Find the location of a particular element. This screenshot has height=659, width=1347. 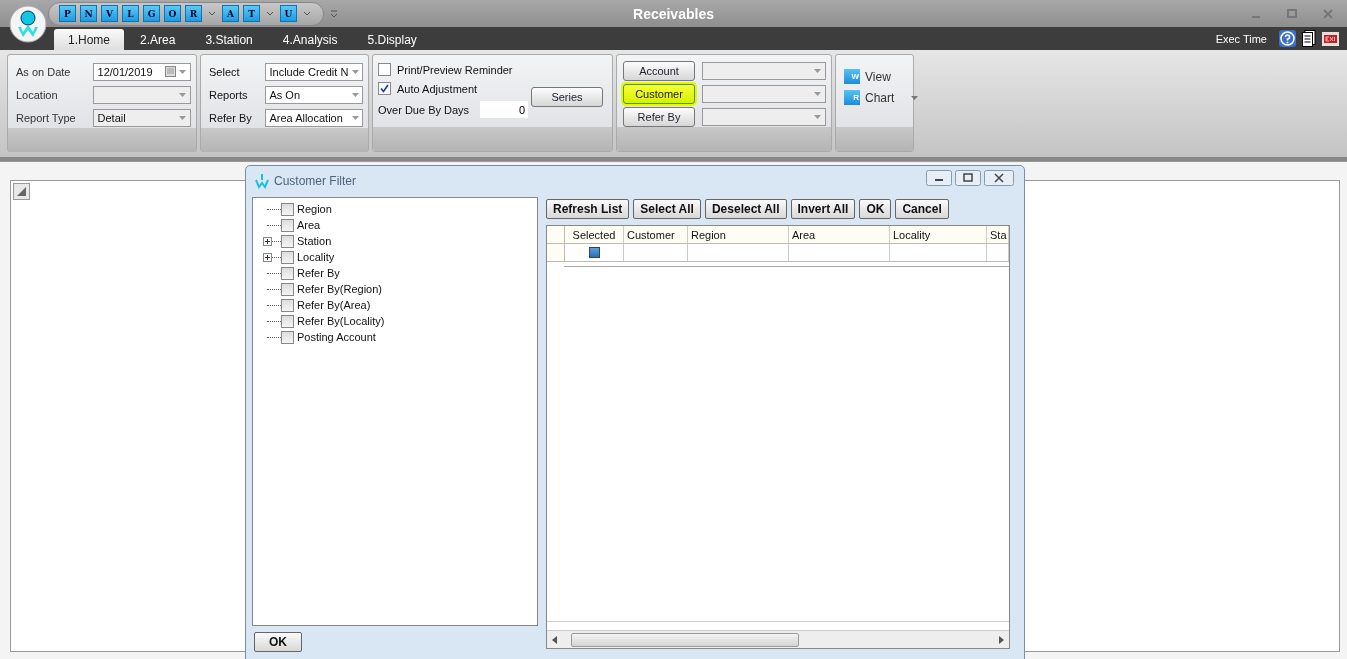

quick-access-button: P is located at coordinates (67, 13).